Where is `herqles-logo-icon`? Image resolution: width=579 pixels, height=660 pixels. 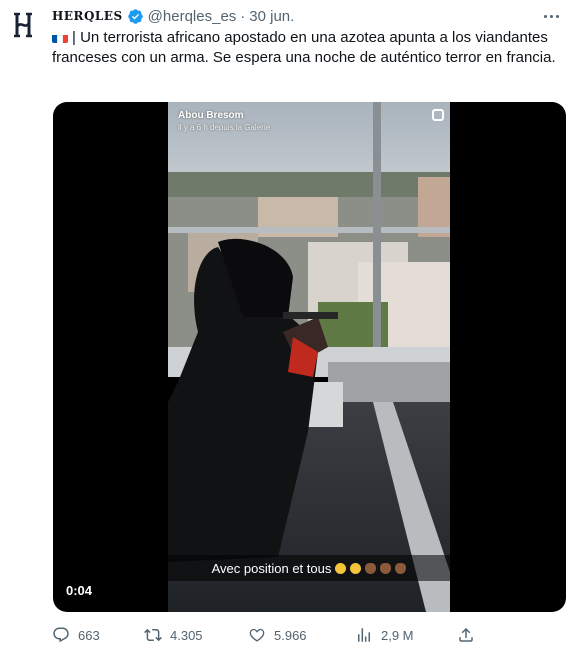 herqles-logo-icon is located at coordinates (23, 25).